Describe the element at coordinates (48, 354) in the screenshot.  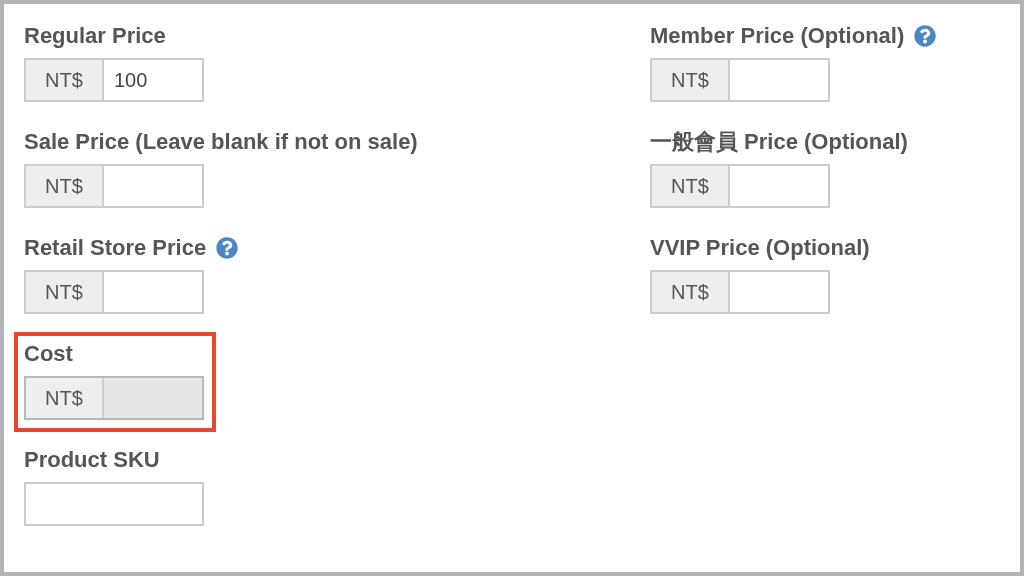
I see `field-label: Cost` at that location.